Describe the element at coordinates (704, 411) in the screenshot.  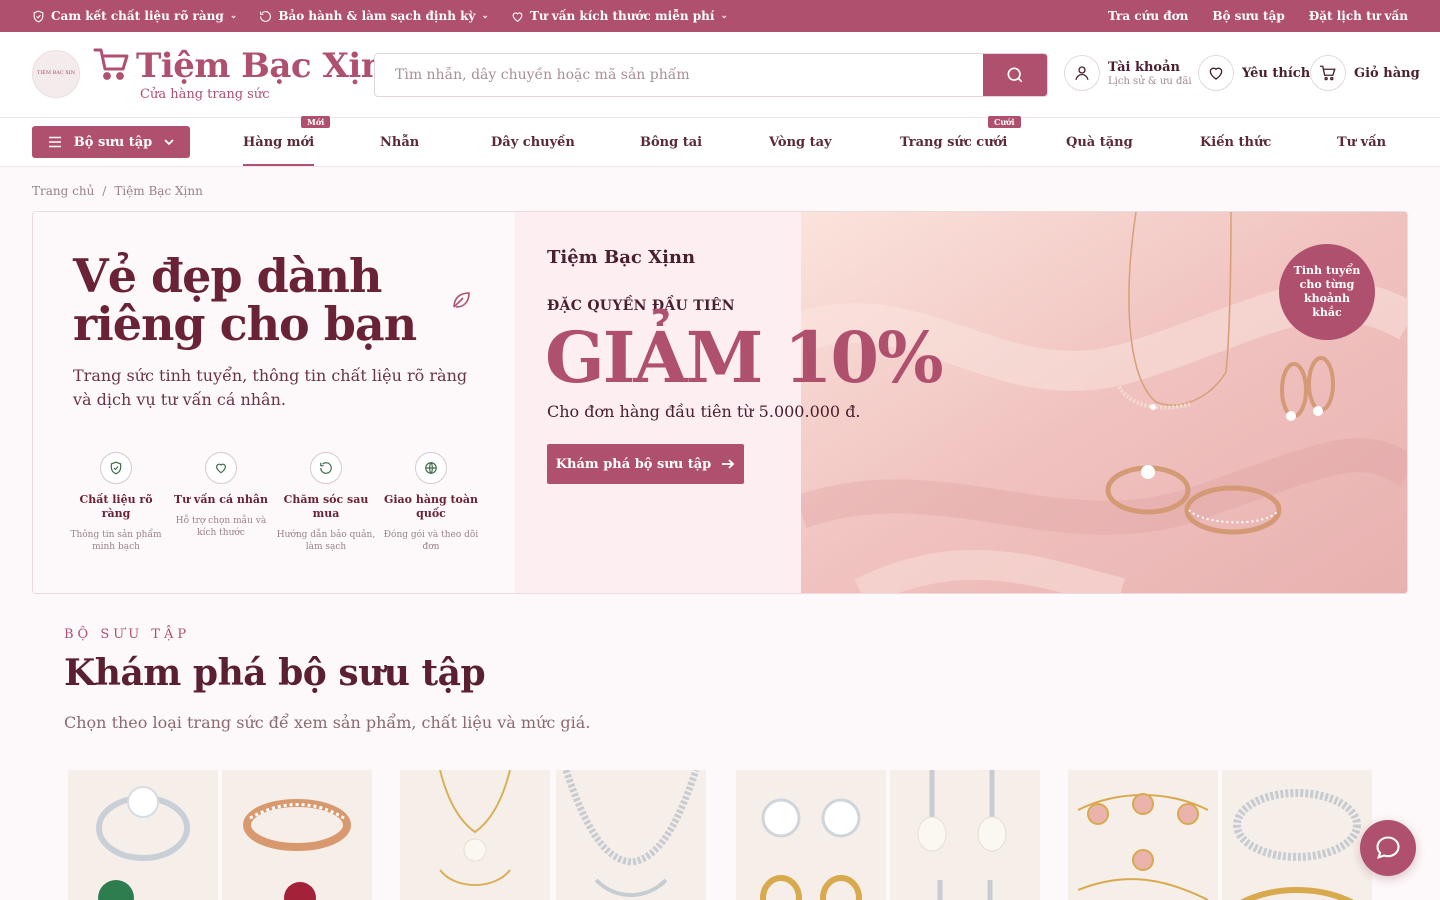
I see `promo-condition: Cho đơn hàng đầu tiên từ 5.000.000 đ.` at that location.